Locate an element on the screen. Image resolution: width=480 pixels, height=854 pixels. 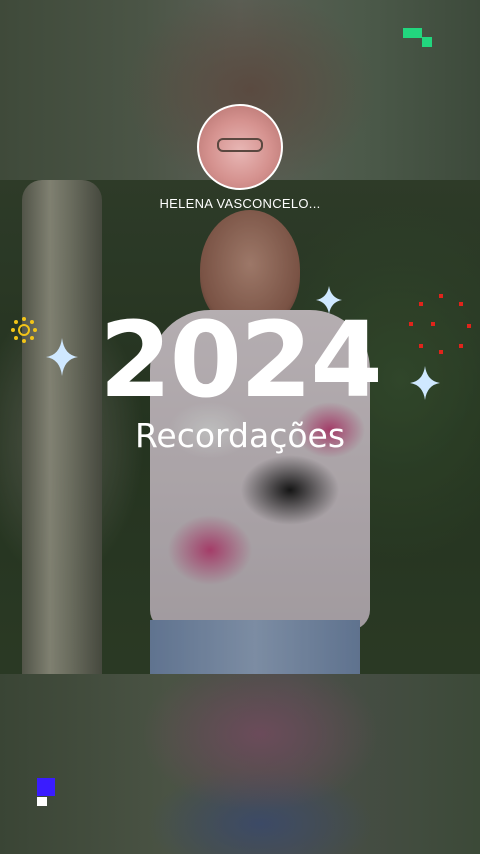
avatar is located at coordinates (240, 147).